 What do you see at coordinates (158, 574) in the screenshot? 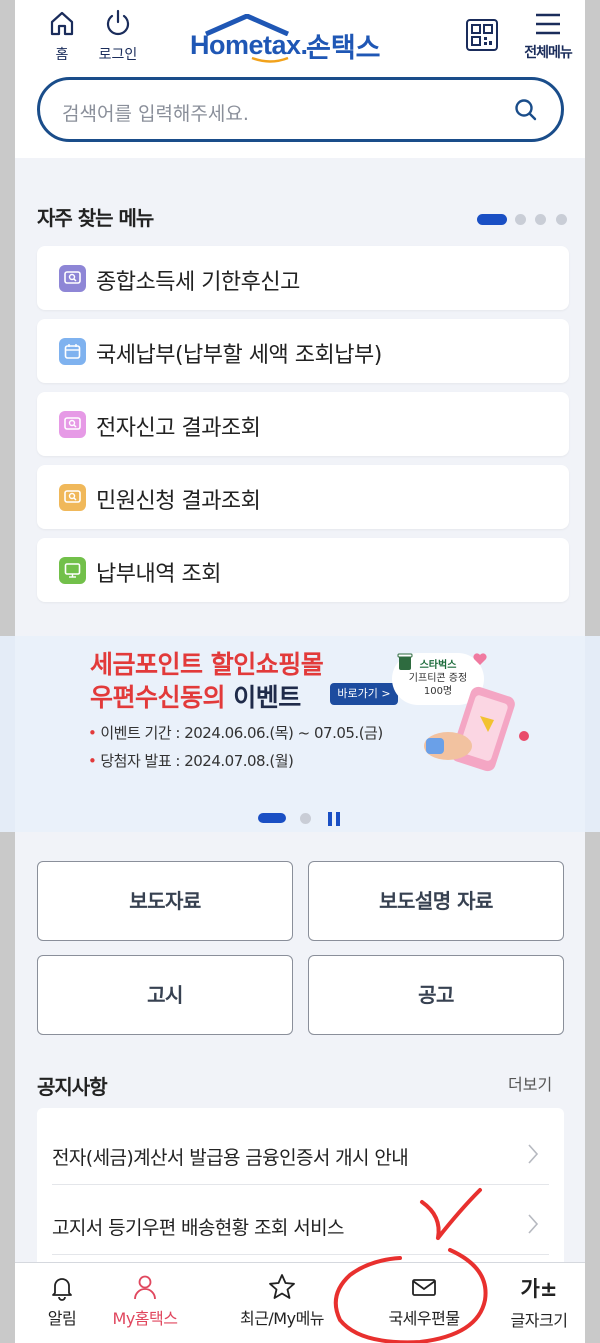
I see `favorite-label: 납부내역 조회` at bounding box center [158, 574].